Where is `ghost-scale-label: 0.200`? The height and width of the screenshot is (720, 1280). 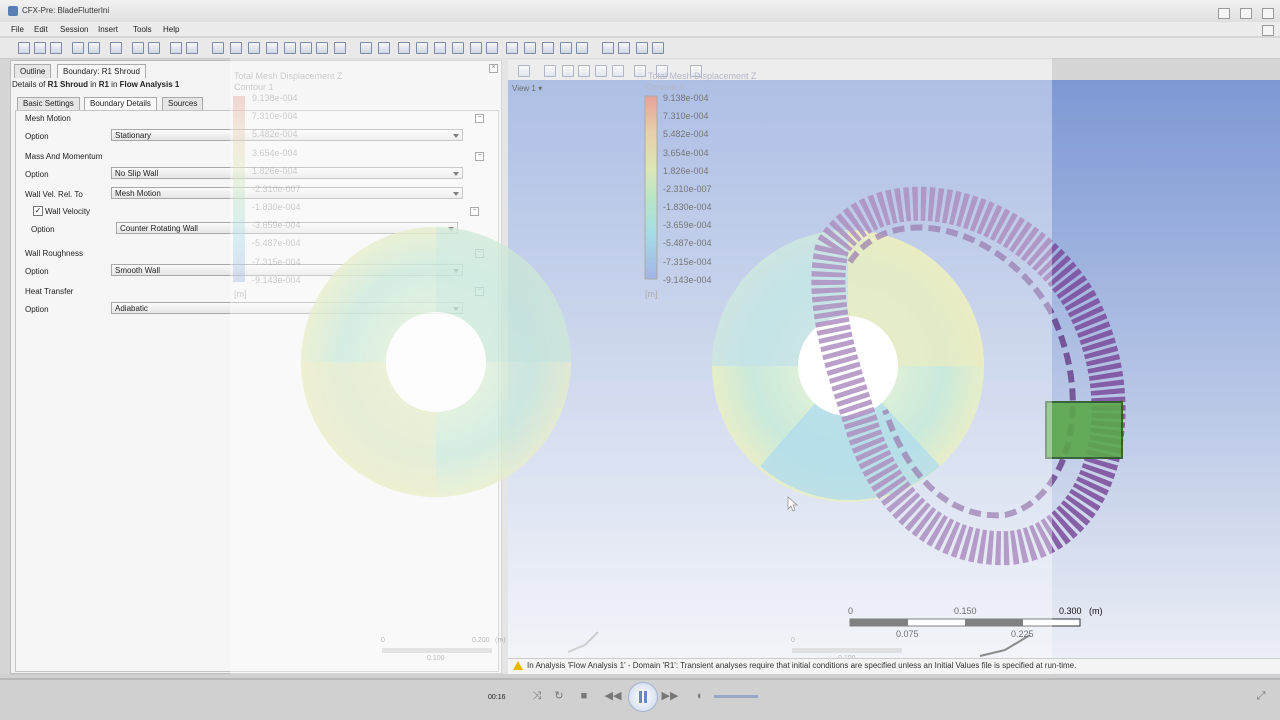
ghost-scale-label: 0.200 is located at coordinates (481, 640).